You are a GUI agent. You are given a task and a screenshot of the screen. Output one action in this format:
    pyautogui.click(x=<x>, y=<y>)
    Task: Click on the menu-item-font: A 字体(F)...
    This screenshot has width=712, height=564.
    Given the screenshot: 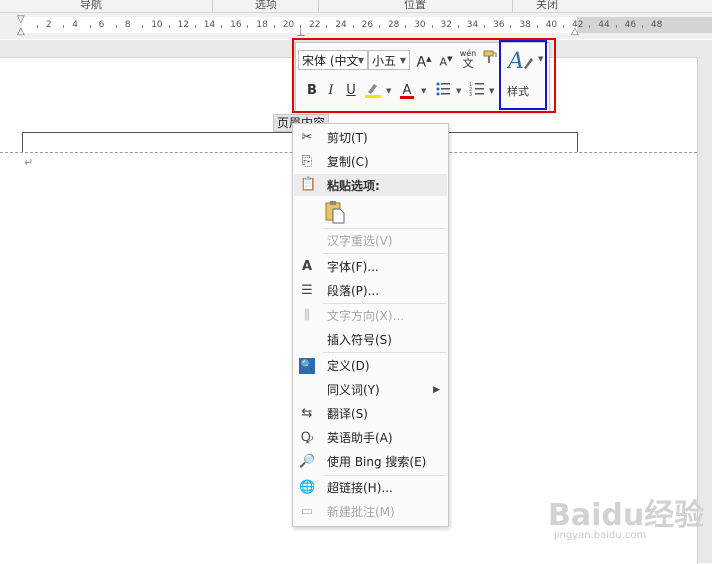 What is the action you would take?
    pyautogui.click(x=370, y=267)
    